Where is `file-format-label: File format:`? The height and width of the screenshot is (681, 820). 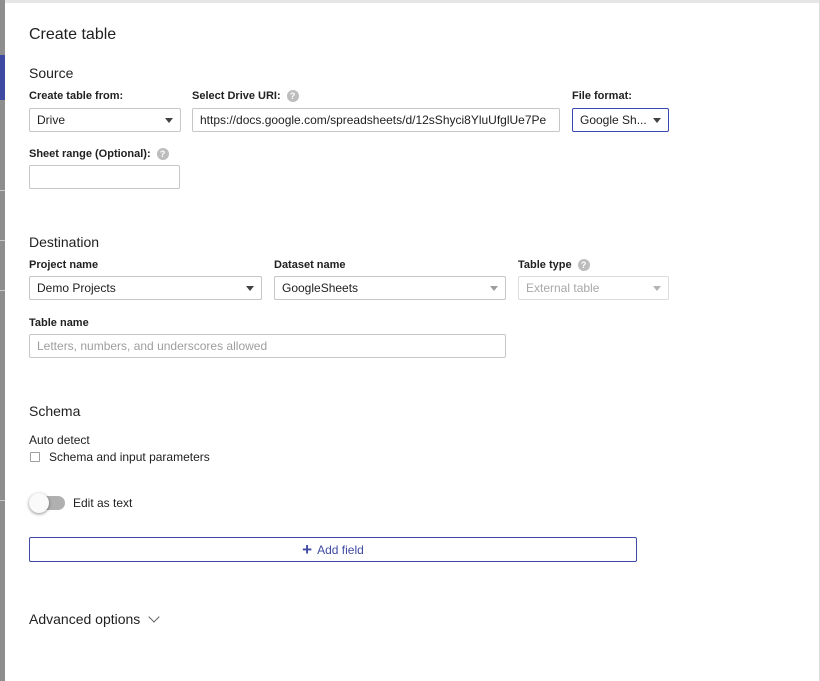 file-format-label: File format: is located at coordinates (602, 96).